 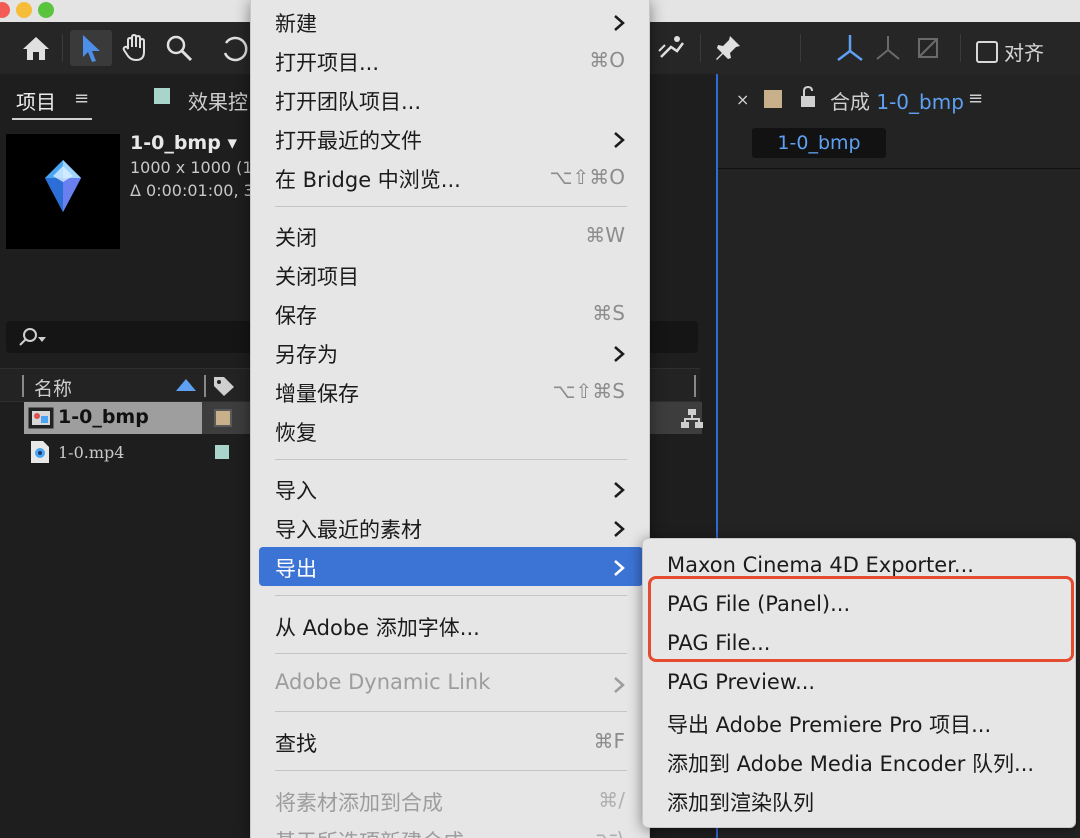 I want to click on highlight-annotation-box, so click(x=861, y=619).